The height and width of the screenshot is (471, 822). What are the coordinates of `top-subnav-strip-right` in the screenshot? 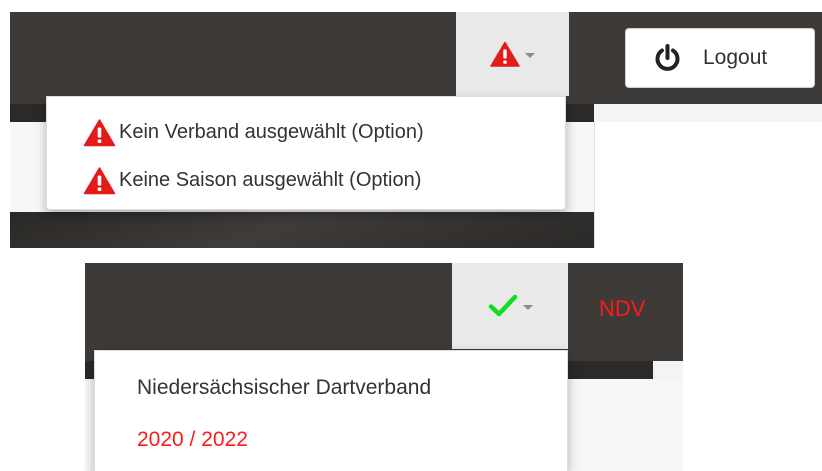 It's located at (708, 113).